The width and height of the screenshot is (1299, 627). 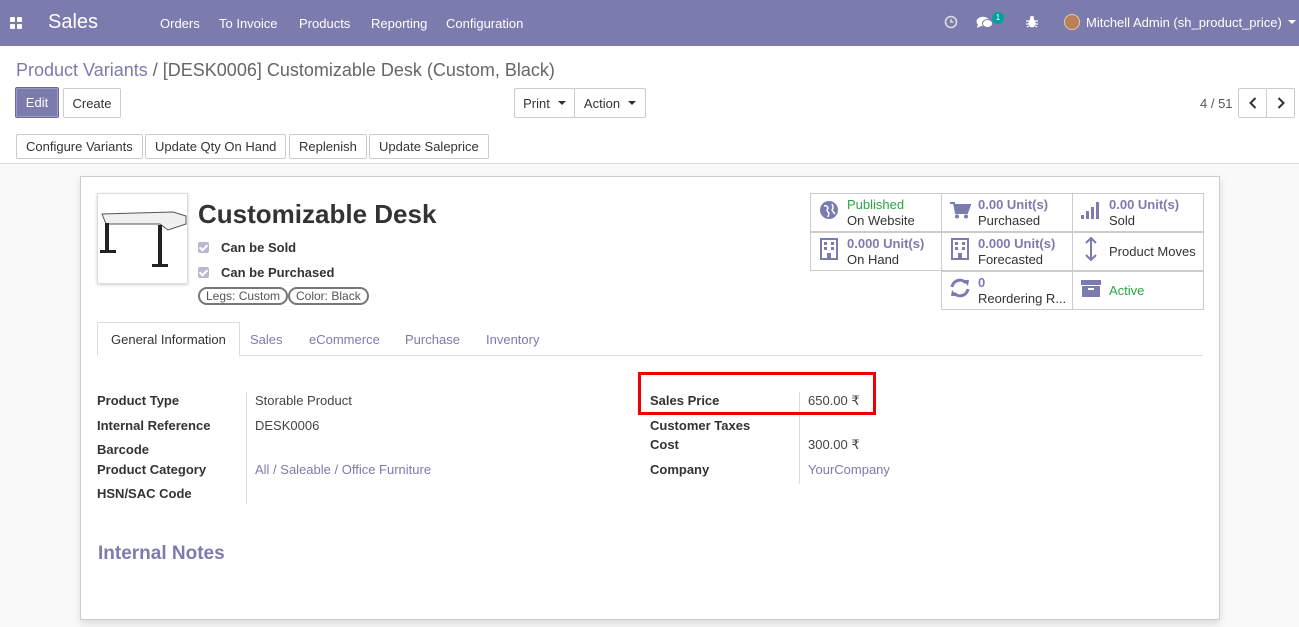 What do you see at coordinates (161, 553) in the screenshot?
I see `internal-notes-title: Internal Notes` at bounding box center [161, 553].